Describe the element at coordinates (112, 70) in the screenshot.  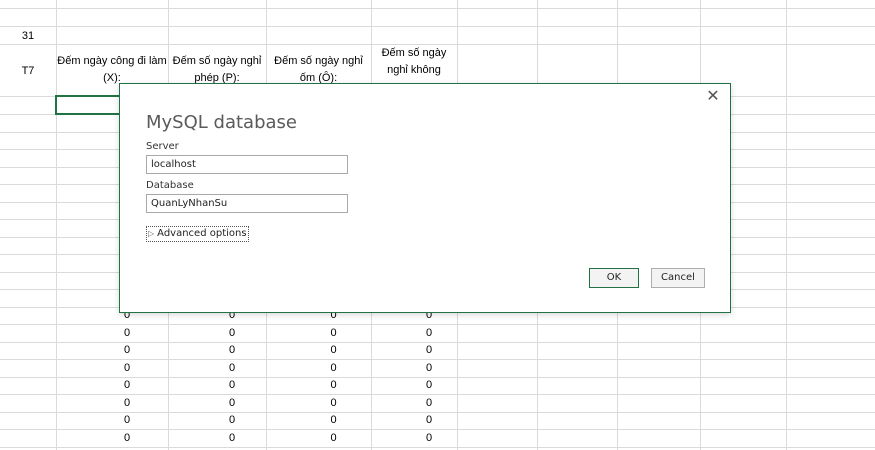
I see `column-header: Đếm ngày công đi làm (X):` at that location.